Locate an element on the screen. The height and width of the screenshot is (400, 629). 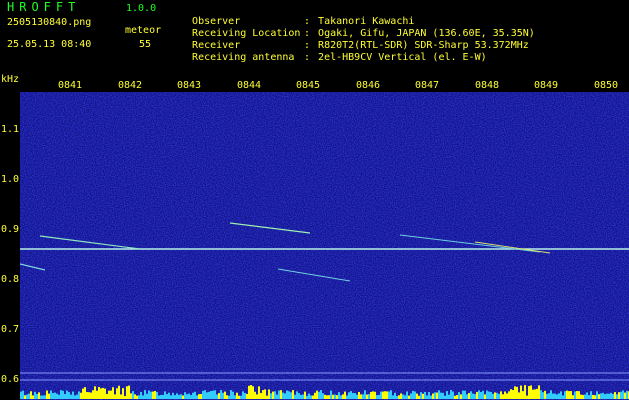
x-tick-label: 0850 is located at coordinates (606, 85).